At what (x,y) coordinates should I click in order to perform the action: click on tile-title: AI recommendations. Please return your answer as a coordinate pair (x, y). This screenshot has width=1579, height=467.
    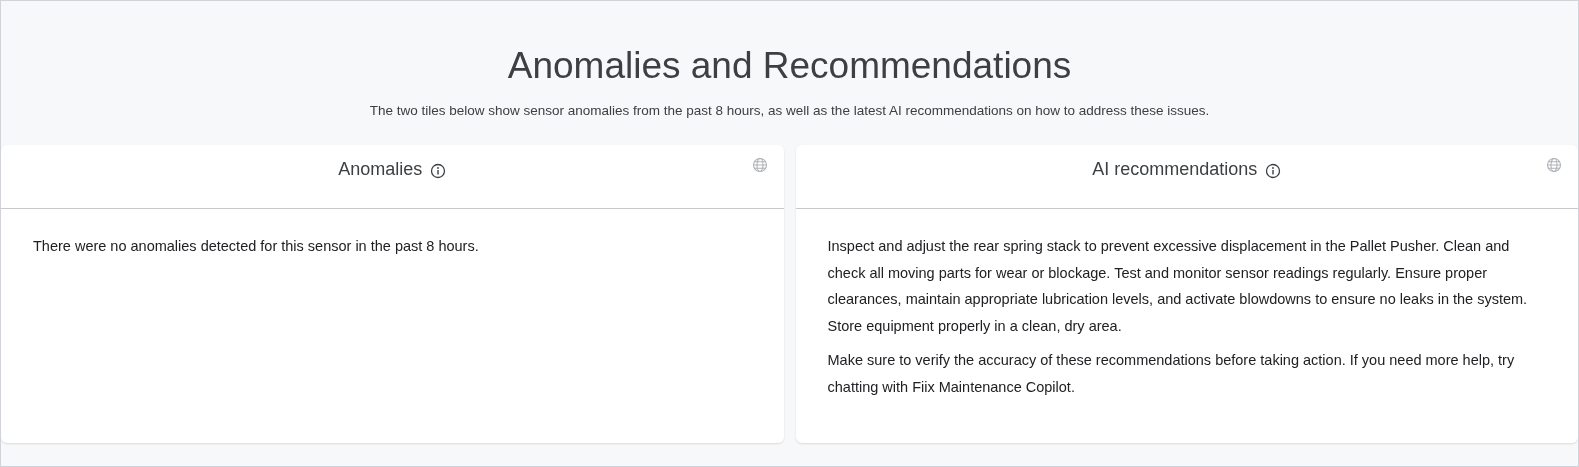
    Looking at the image, I should click on (1175, 169).